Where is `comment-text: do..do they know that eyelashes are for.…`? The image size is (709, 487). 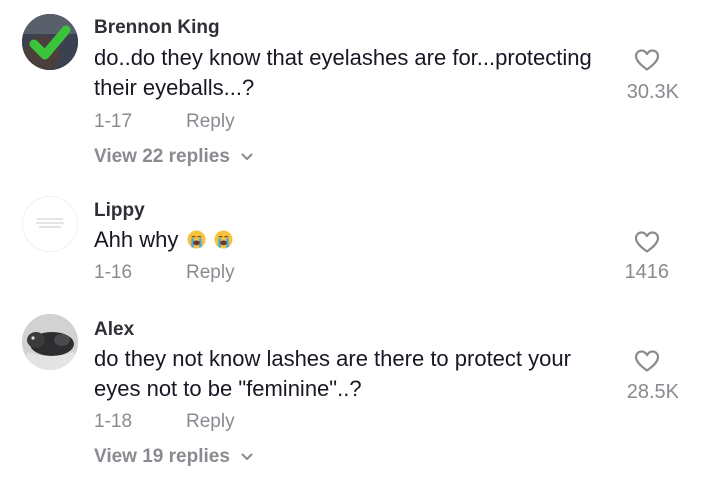 comment-text: do..do they know that eyelashes are for.… is located at coordinates (343, 72).